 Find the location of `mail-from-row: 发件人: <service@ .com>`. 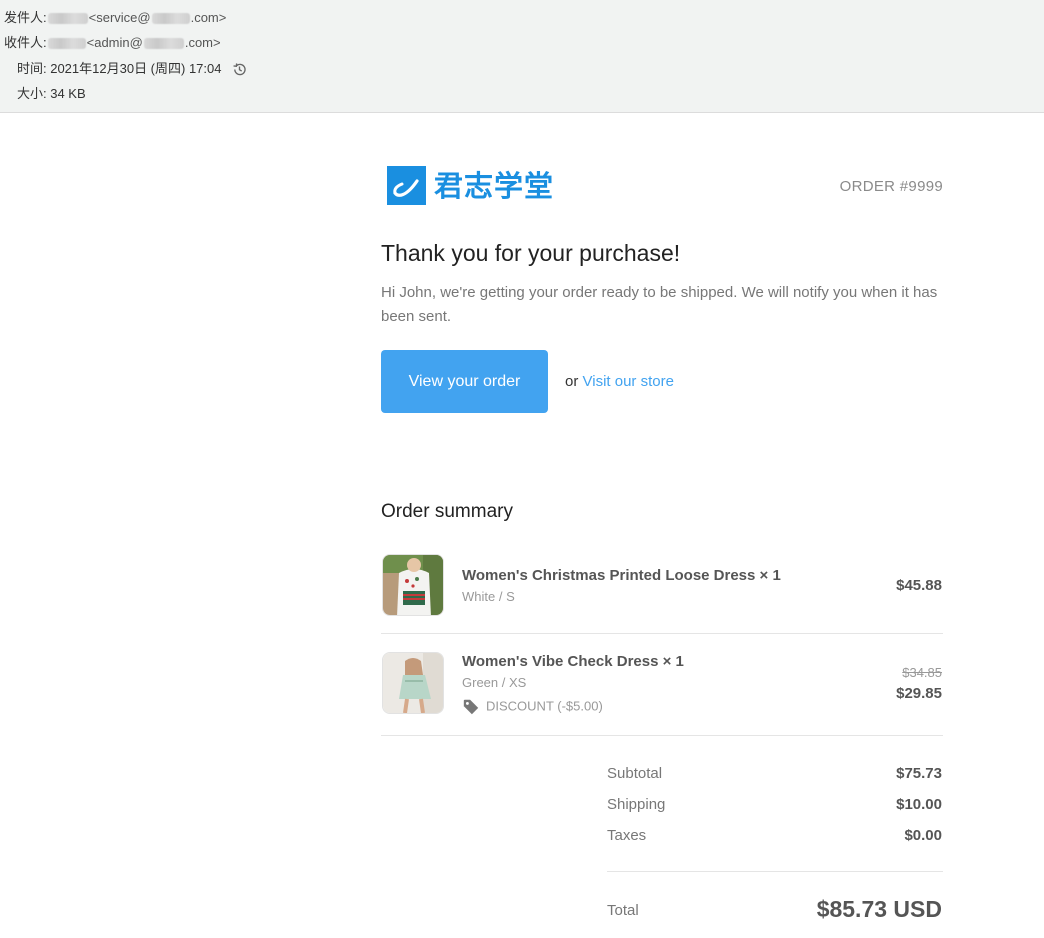

mail-from-row: 发件人: <service@ .com> is located at coordinates (115, 18).